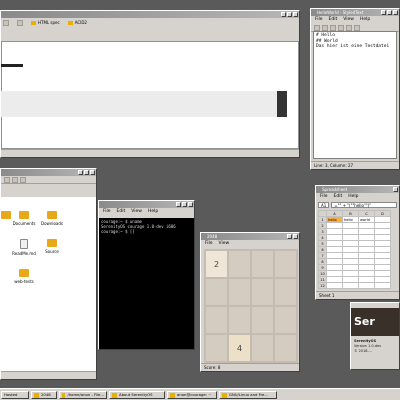 The height and width of the screenshot is (400, 400). I want to click on about-icon, so click(114, 395).